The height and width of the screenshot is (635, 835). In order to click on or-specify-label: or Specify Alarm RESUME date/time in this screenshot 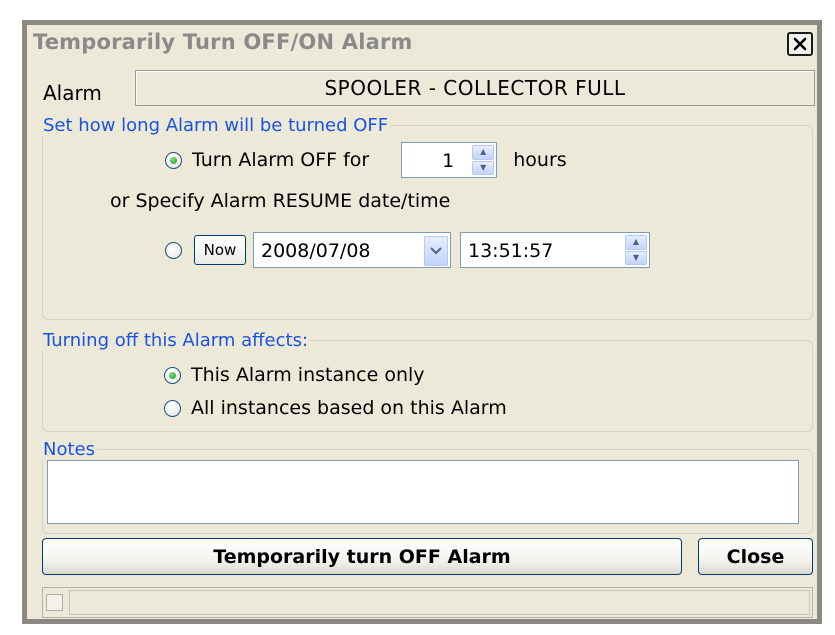, I will do `click(280, 201)`.